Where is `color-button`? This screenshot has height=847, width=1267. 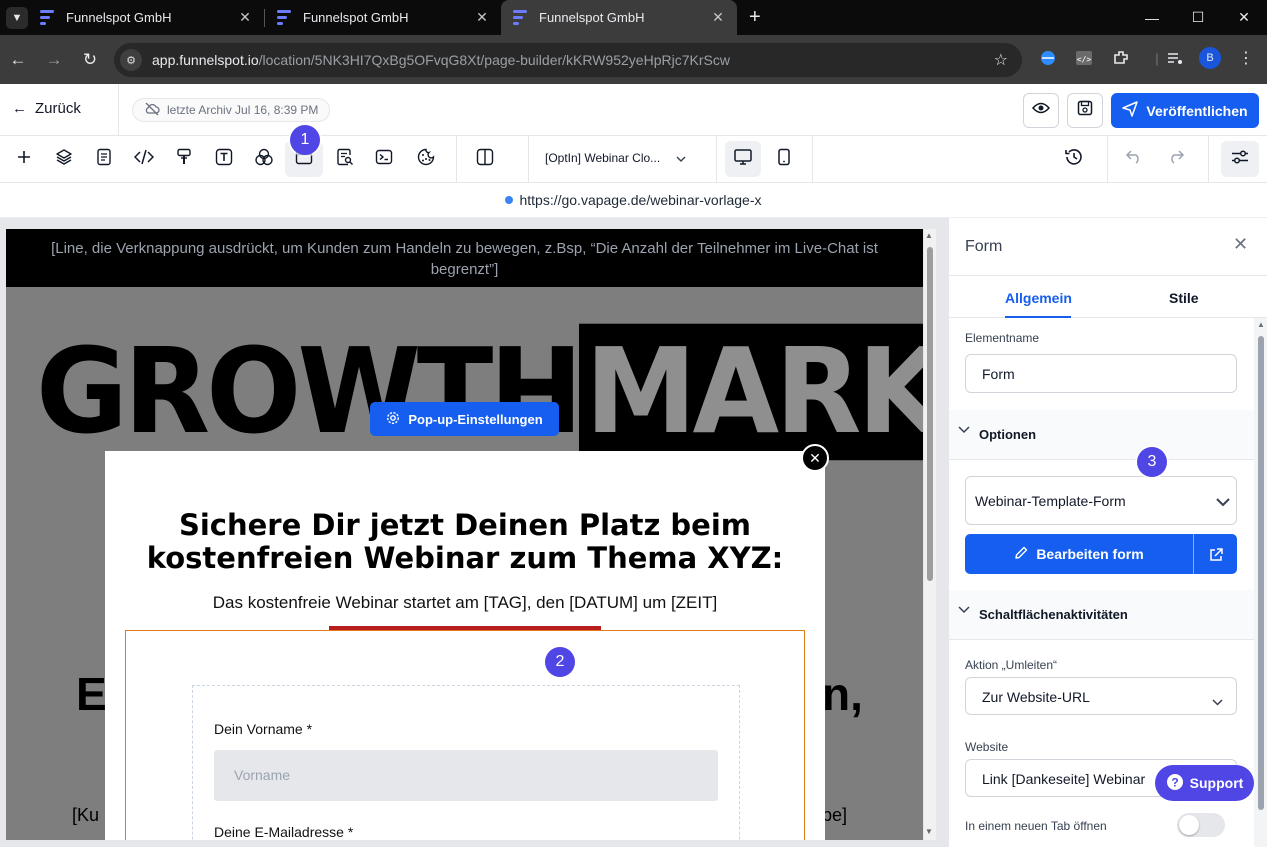 color-button is located at coordinates (264, 159).